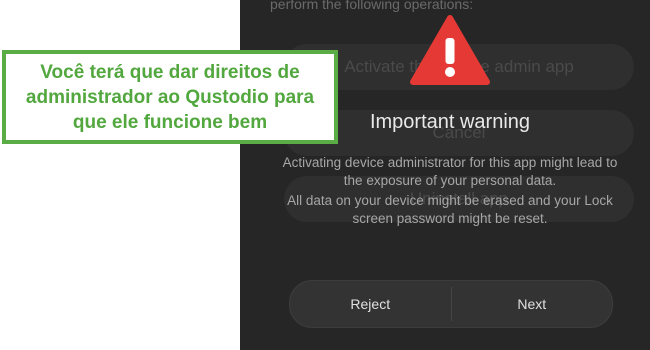  Describe the element at coordinates (532, 304) in the screenshot. I see `next-button: Next` at that location.